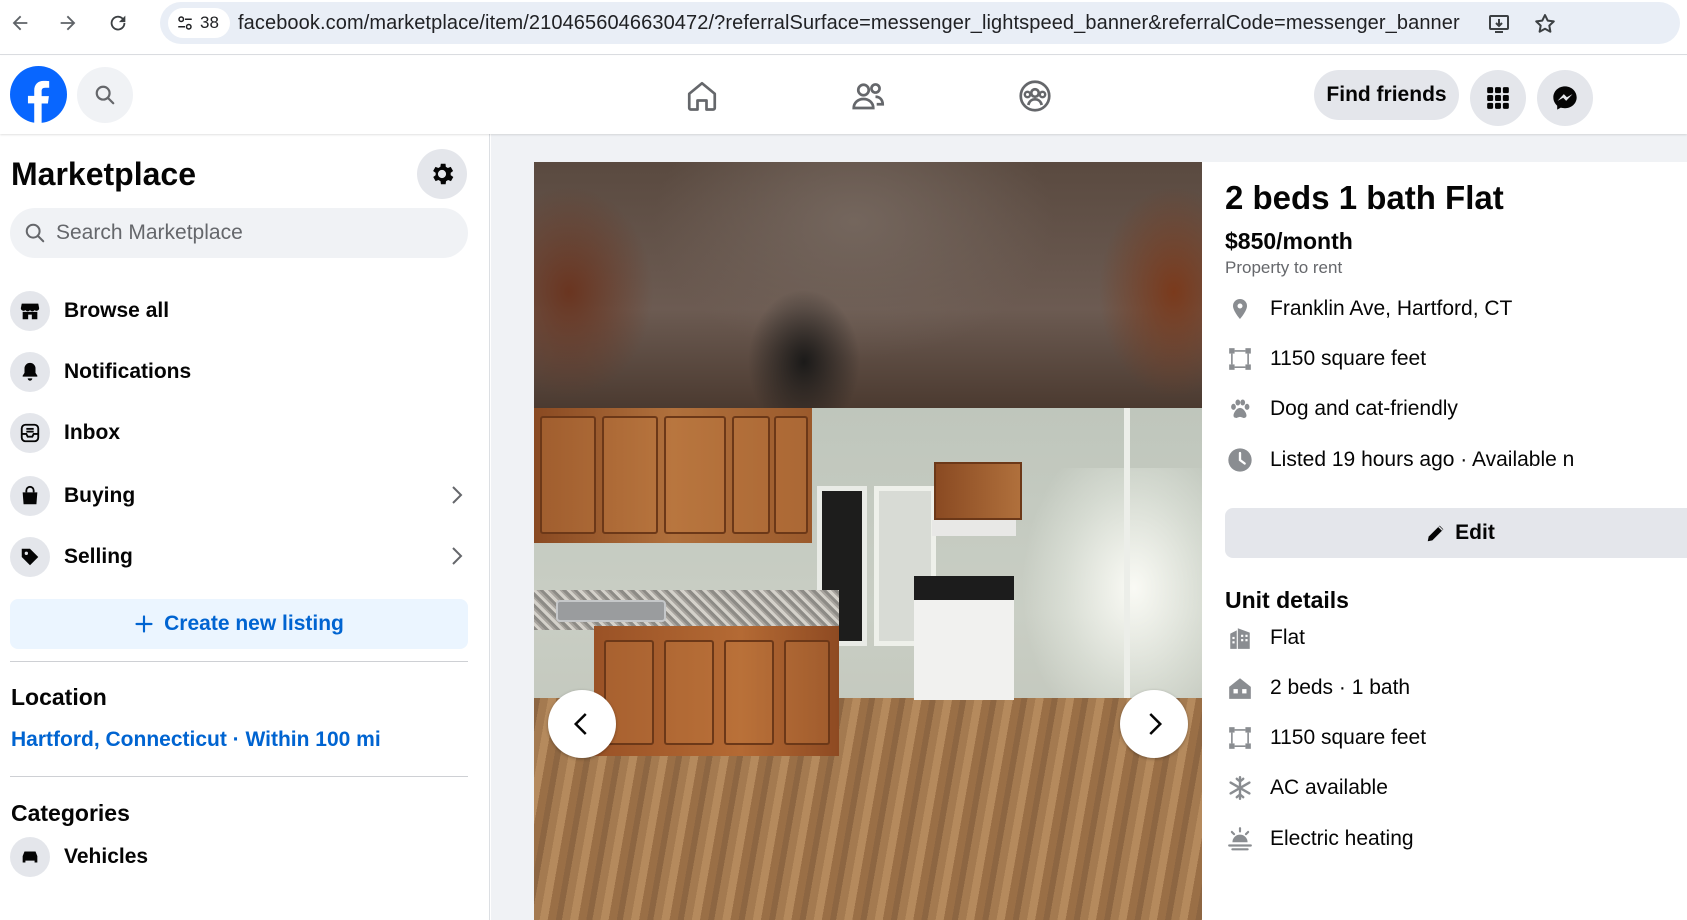 The height and width of the screenshot is (920, 1687). What do you see at coordinates (1287, 600) in the screenshot?
I see `unit-details-title: Unit details` at bounding box center [1287, 600].